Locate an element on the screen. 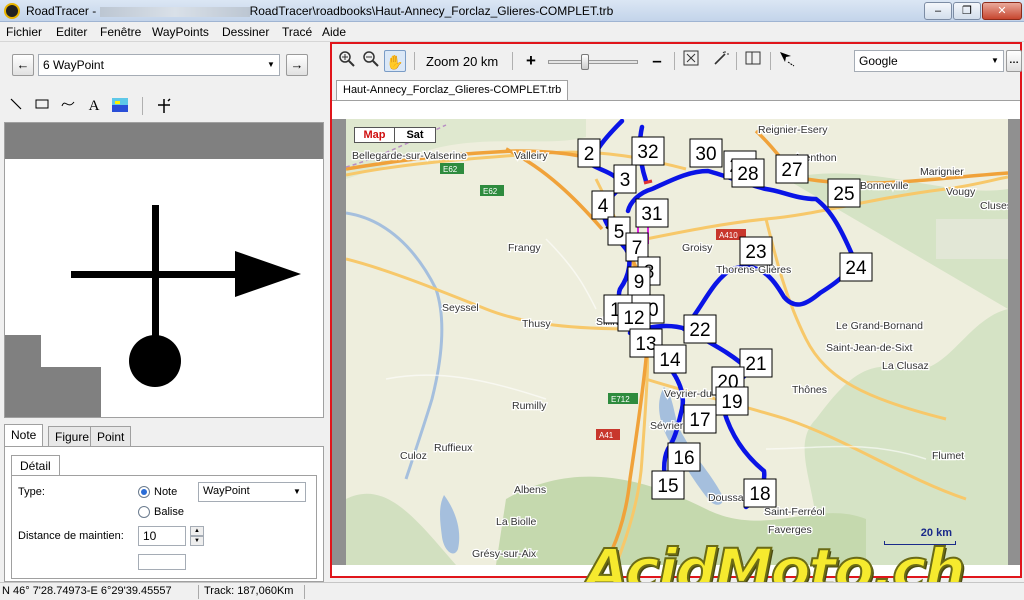 This screenshot has width=1024, height=600. waypoint-nav: ← 6 WayPoint ▼ → is located at coordinates (164, 64).